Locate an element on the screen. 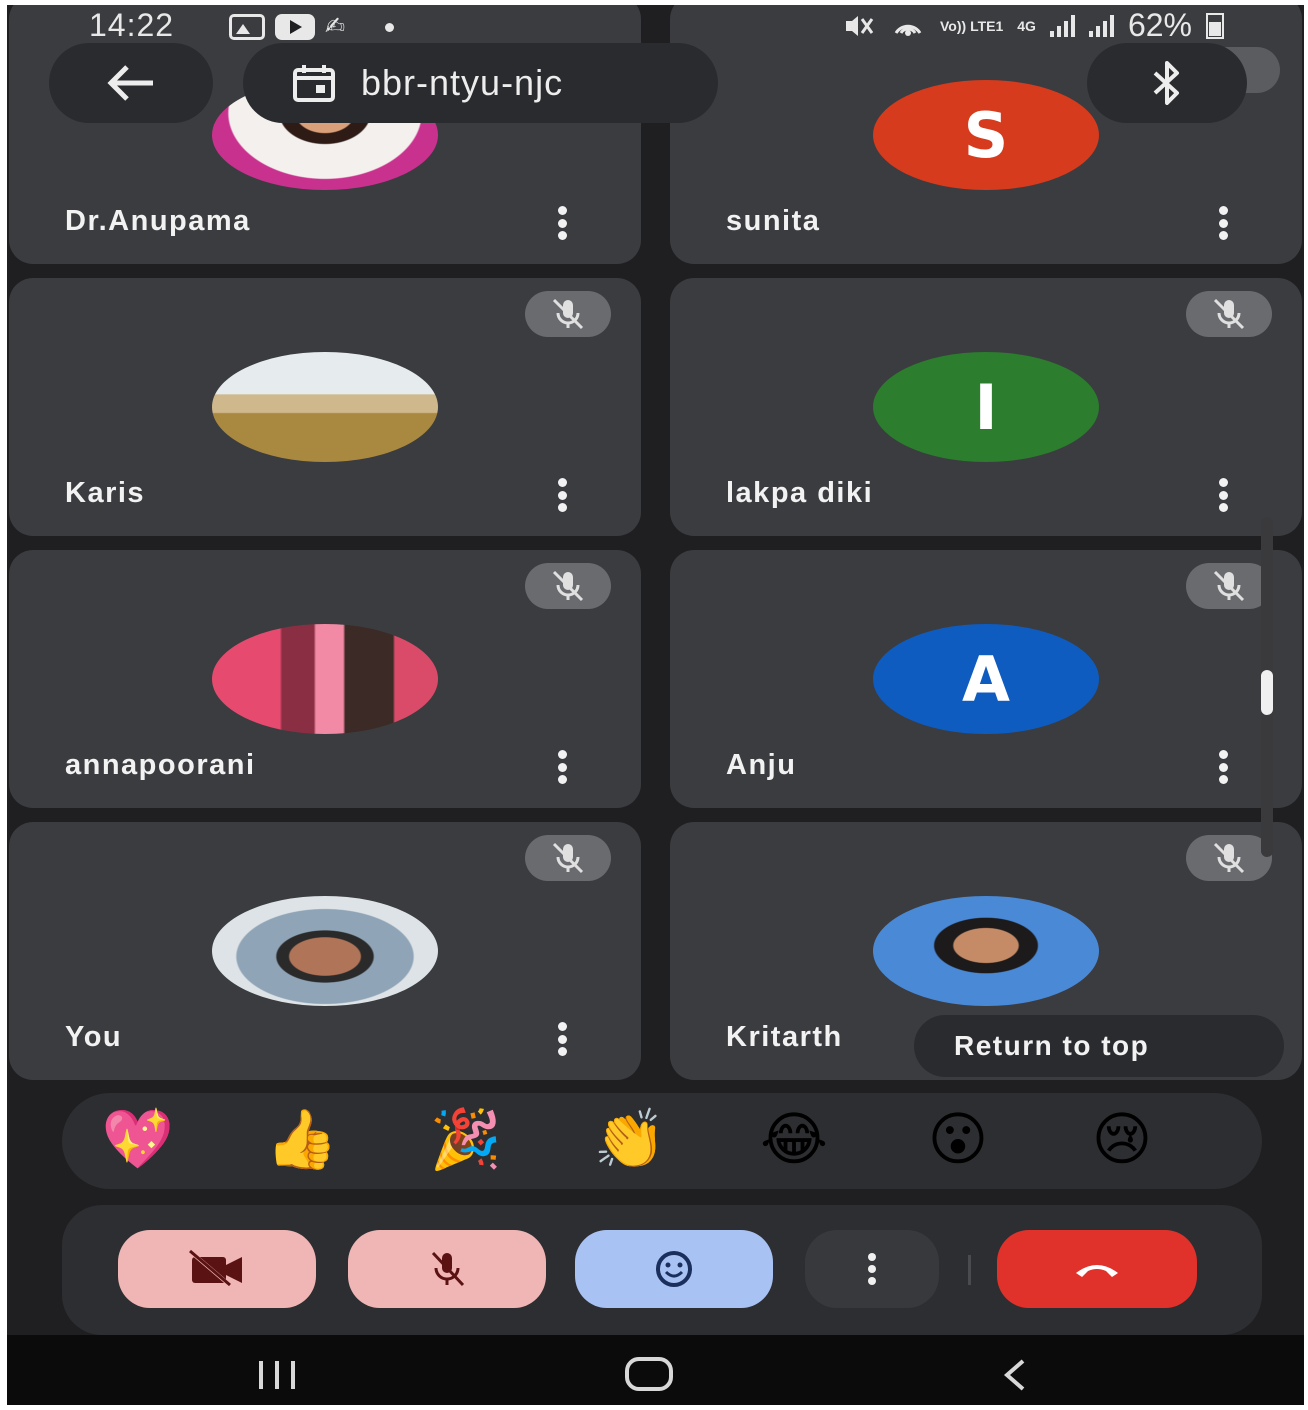 The width and height of the screenshot is (1308, 1410). heart-reaction: 💖 is located at coordinates (138, 1140).